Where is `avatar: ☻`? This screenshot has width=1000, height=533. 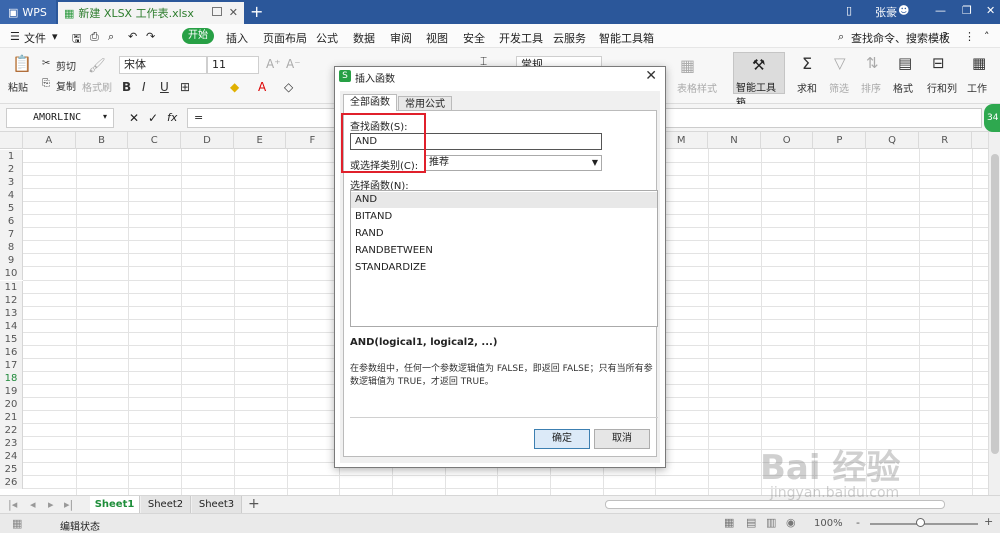
avatar: ☻ is located at coordinates (903, 10).